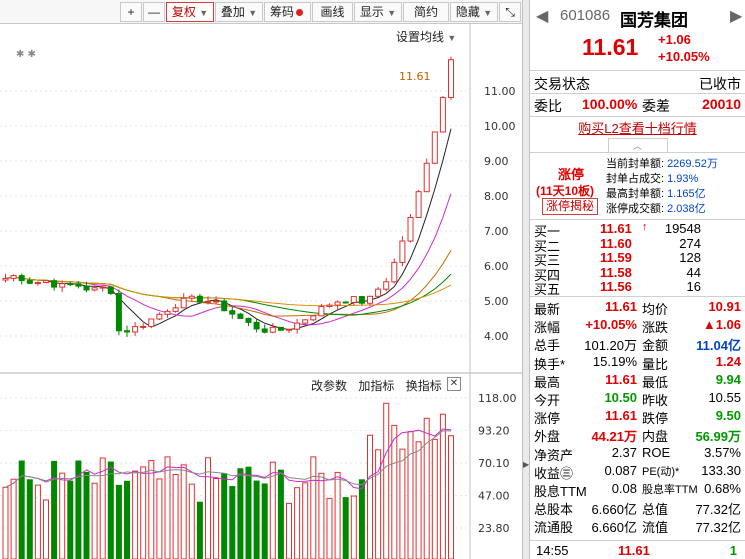  Describe the element at coordinates (571, 174) in the screenshot. I see `limit-up-title: 涨停` at that location.